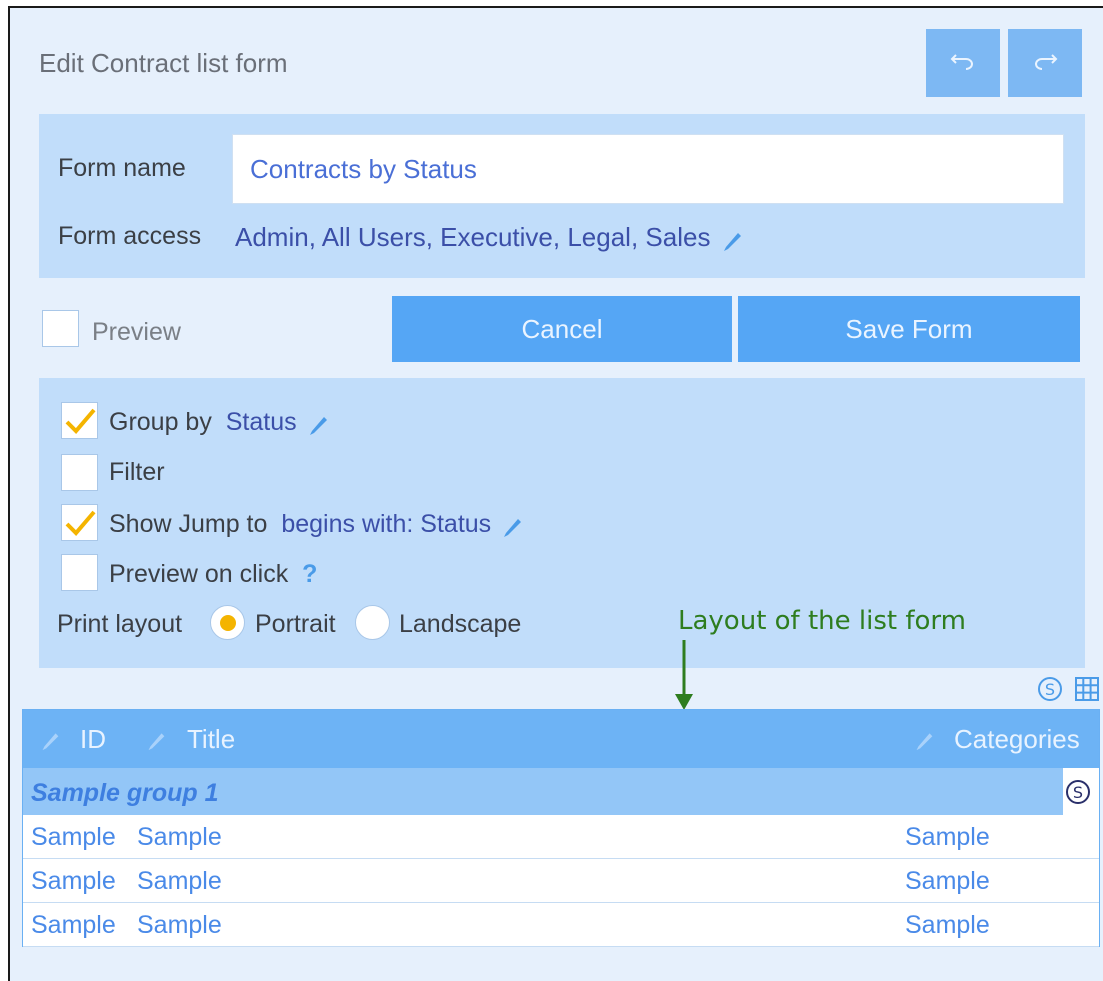  I want to click on form-name-label: Form name, so click(122, 168).